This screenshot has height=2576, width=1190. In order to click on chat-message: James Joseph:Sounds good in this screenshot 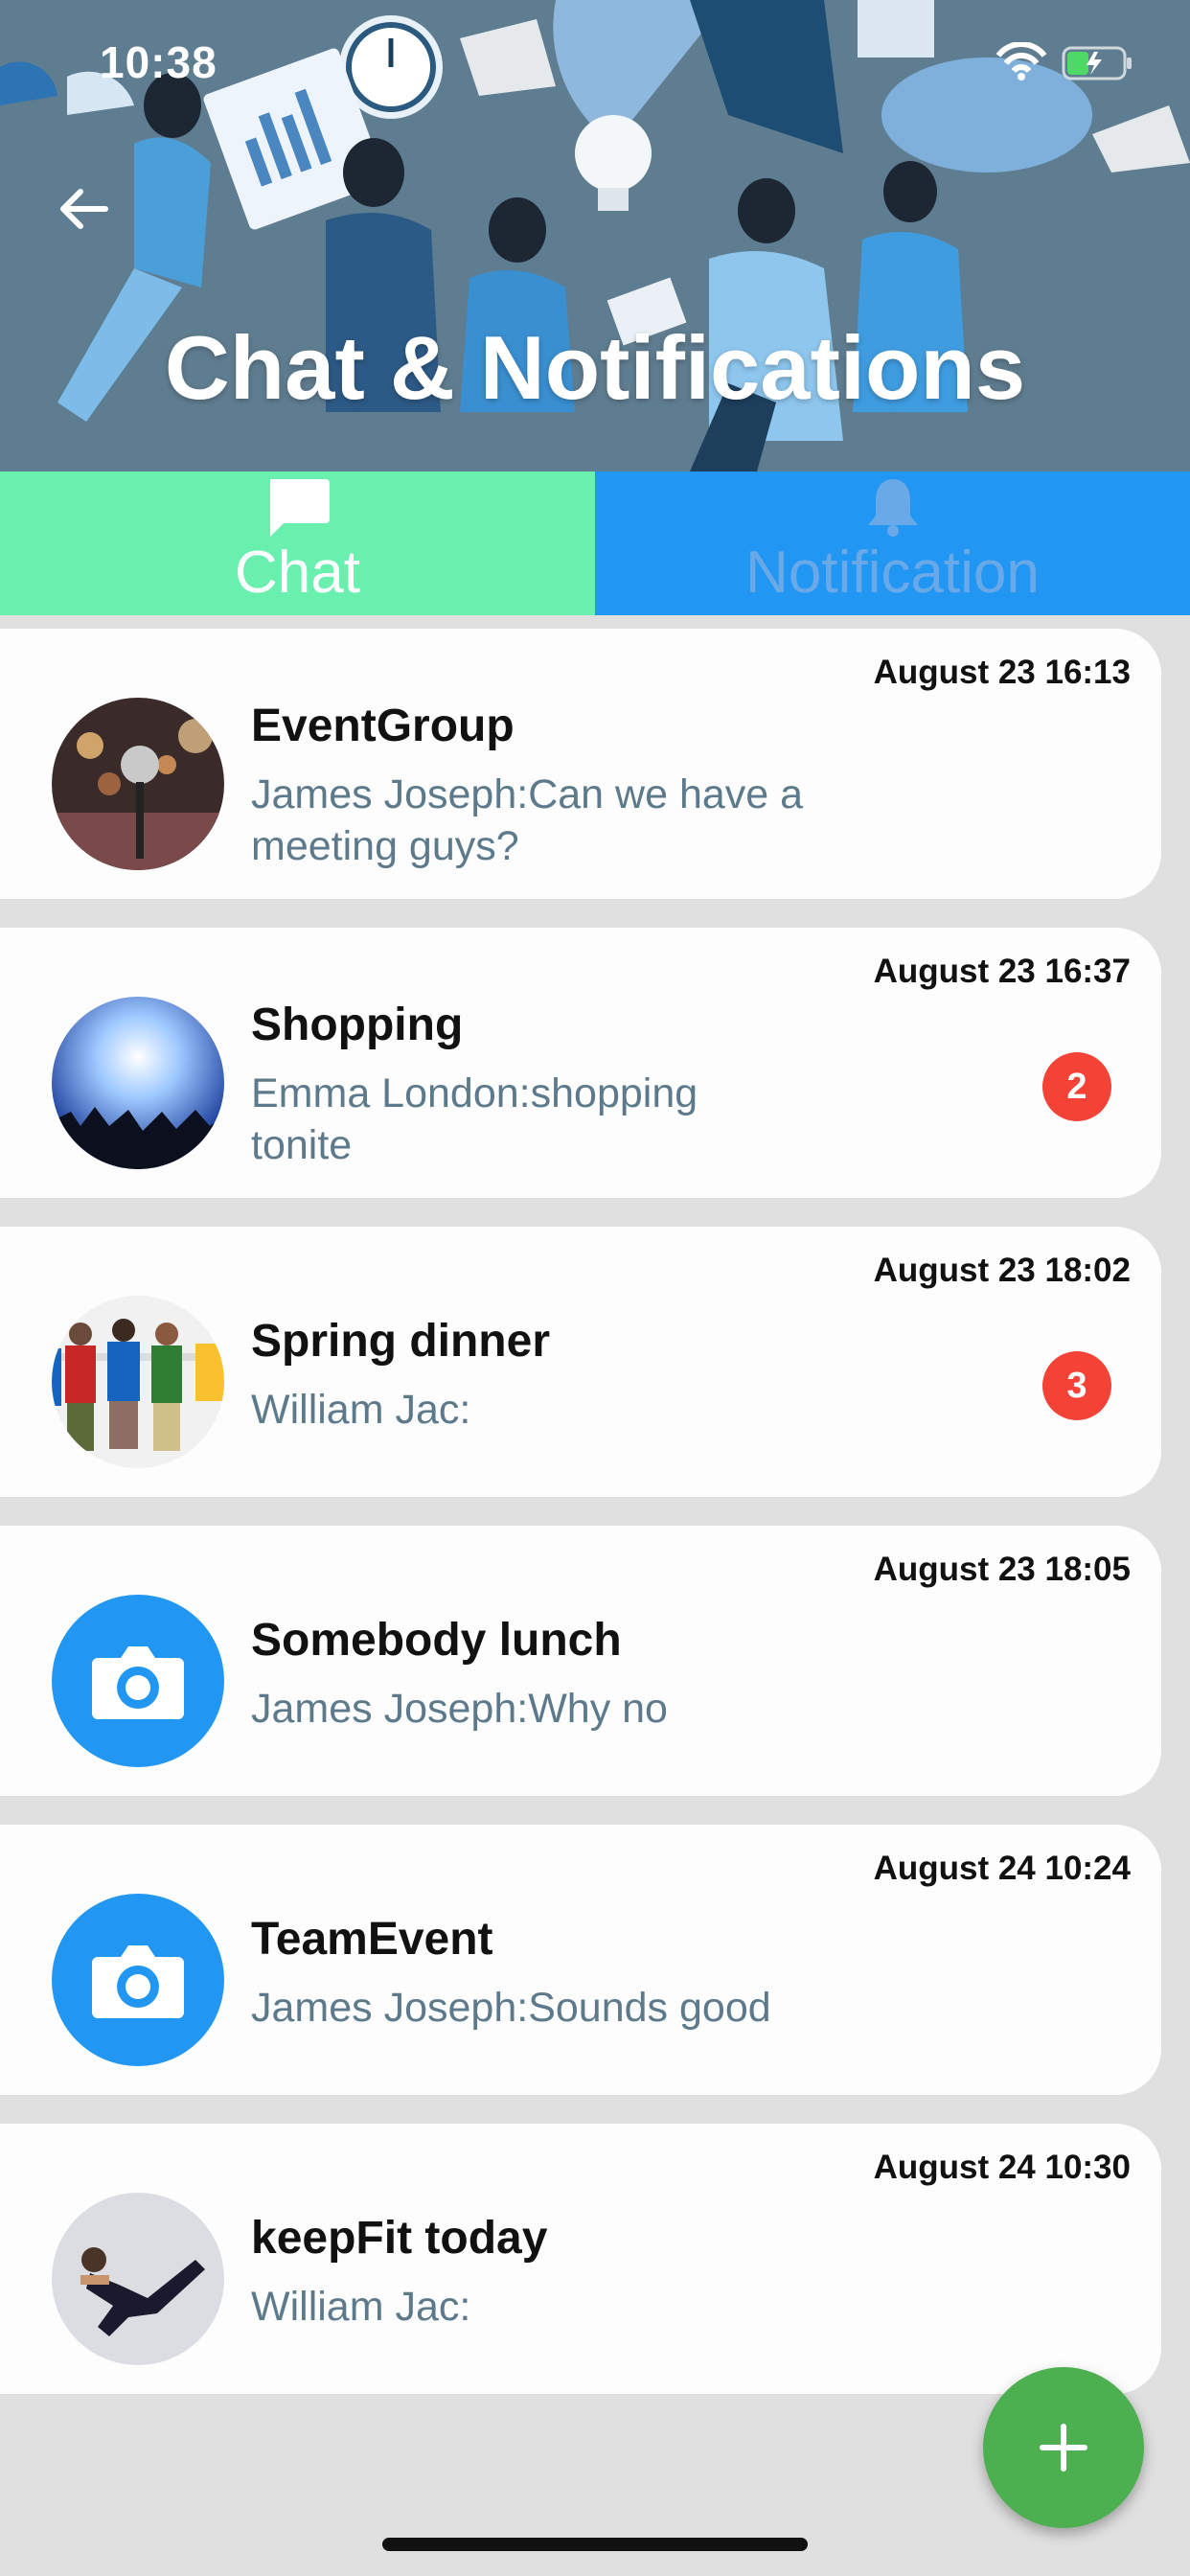, I will do `click(511, 2008)`.